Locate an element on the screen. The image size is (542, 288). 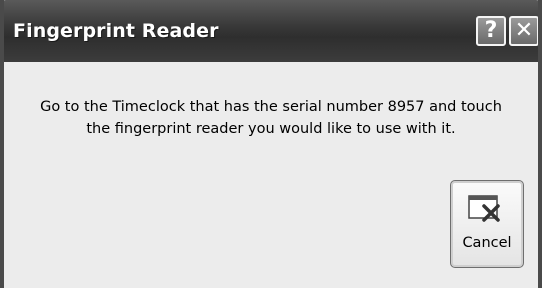
window-cancel-icon is located at coordinates (484, 208).